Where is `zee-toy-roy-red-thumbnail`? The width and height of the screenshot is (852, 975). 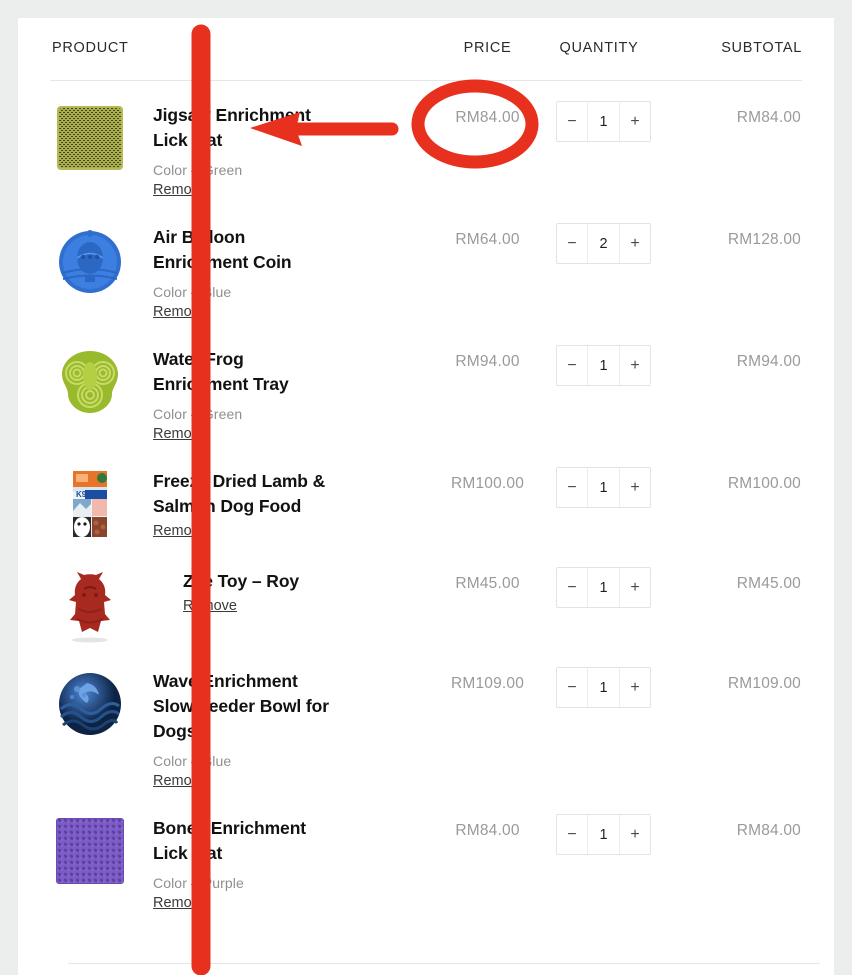 zee-toy-roy-red-thumbnail is located at coordinates (90, 604).